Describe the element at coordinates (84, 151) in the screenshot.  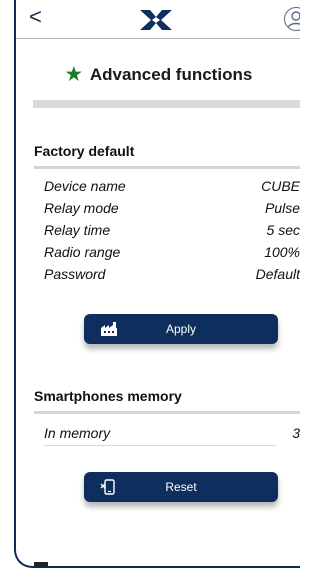
I see `factory-default-heading: Factory default` at that location.